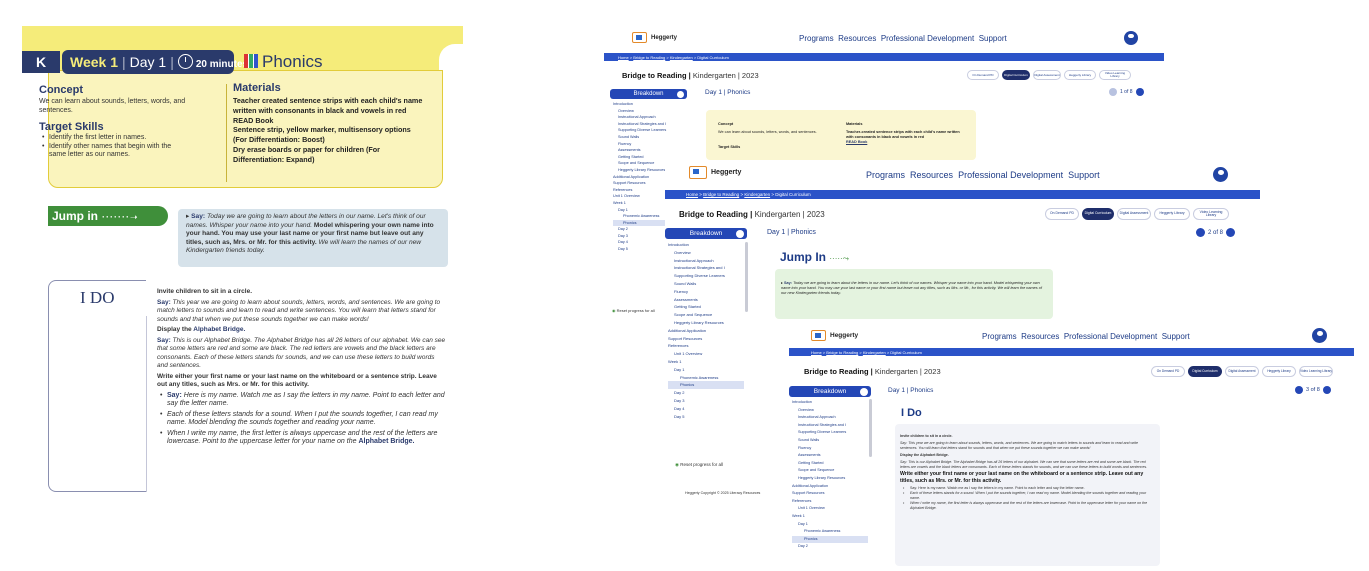 This screenshot has width=1369, height=571. Describe the element at coordinates (830, 525) in the screenshot. I see `sidebar-item: Day 1` at that location.